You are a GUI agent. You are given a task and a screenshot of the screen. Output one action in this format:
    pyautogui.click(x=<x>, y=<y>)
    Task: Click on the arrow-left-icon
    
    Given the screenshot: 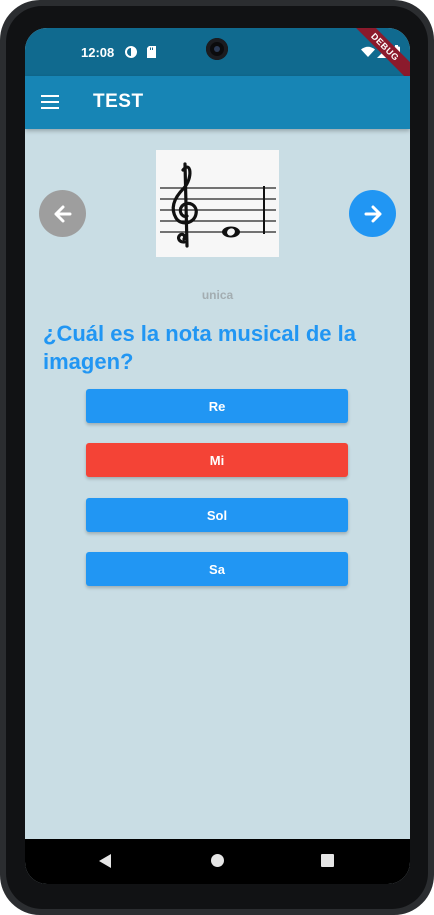 What is the action you would take?
    pyautogui.click(x=62, y=213)
    